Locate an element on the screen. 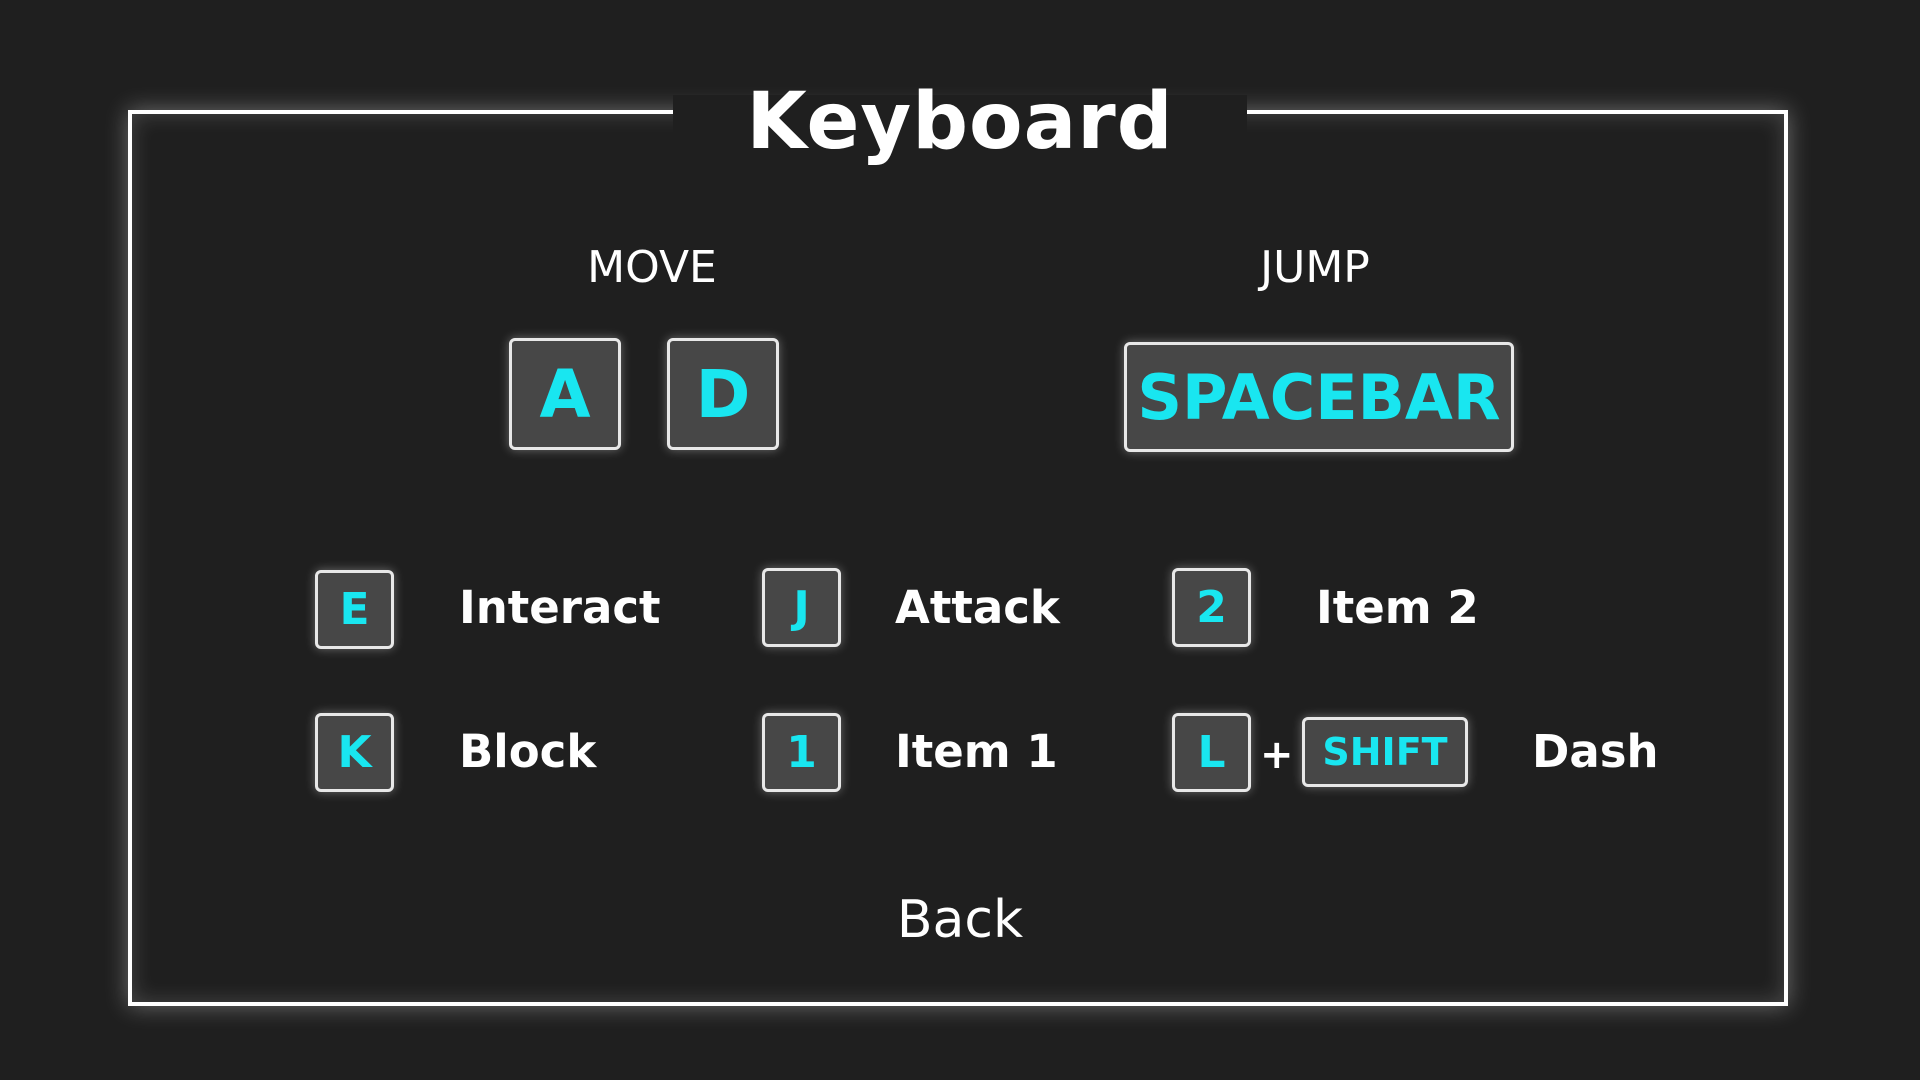  action-item-2: Item 2 is located at coordinates (1397, 607).